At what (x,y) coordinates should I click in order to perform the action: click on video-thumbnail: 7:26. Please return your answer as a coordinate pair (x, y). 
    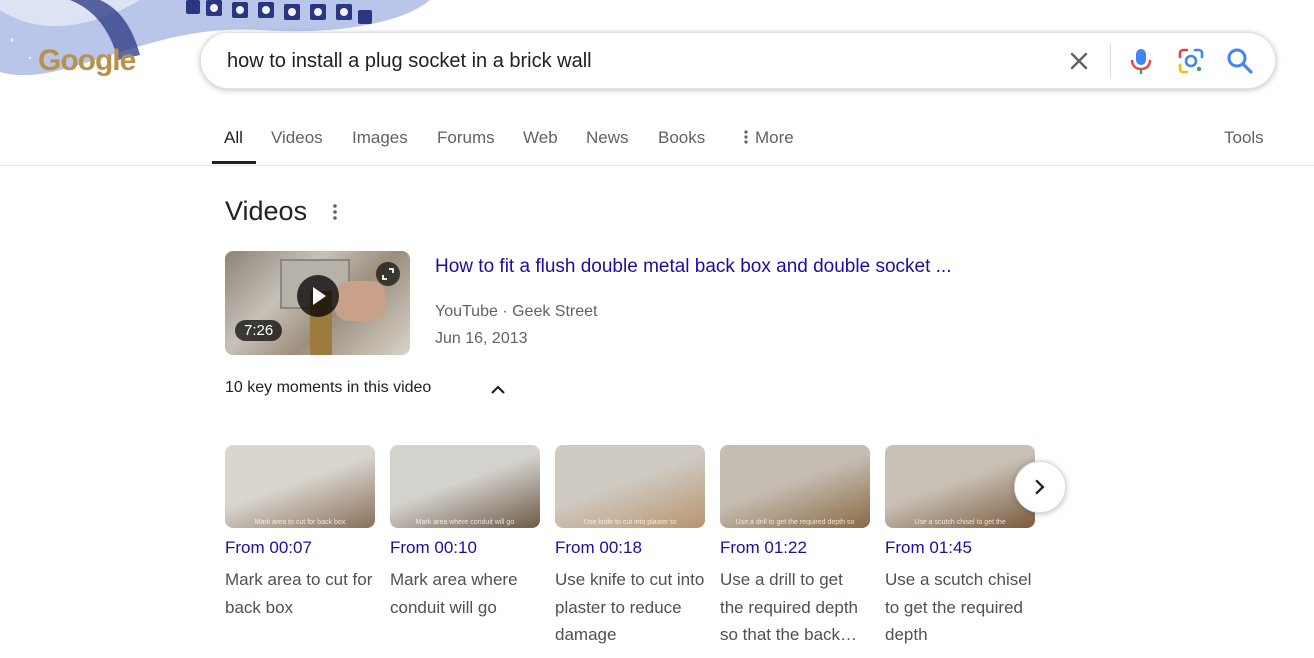
    Looking at the image, I should click on (317, 303).